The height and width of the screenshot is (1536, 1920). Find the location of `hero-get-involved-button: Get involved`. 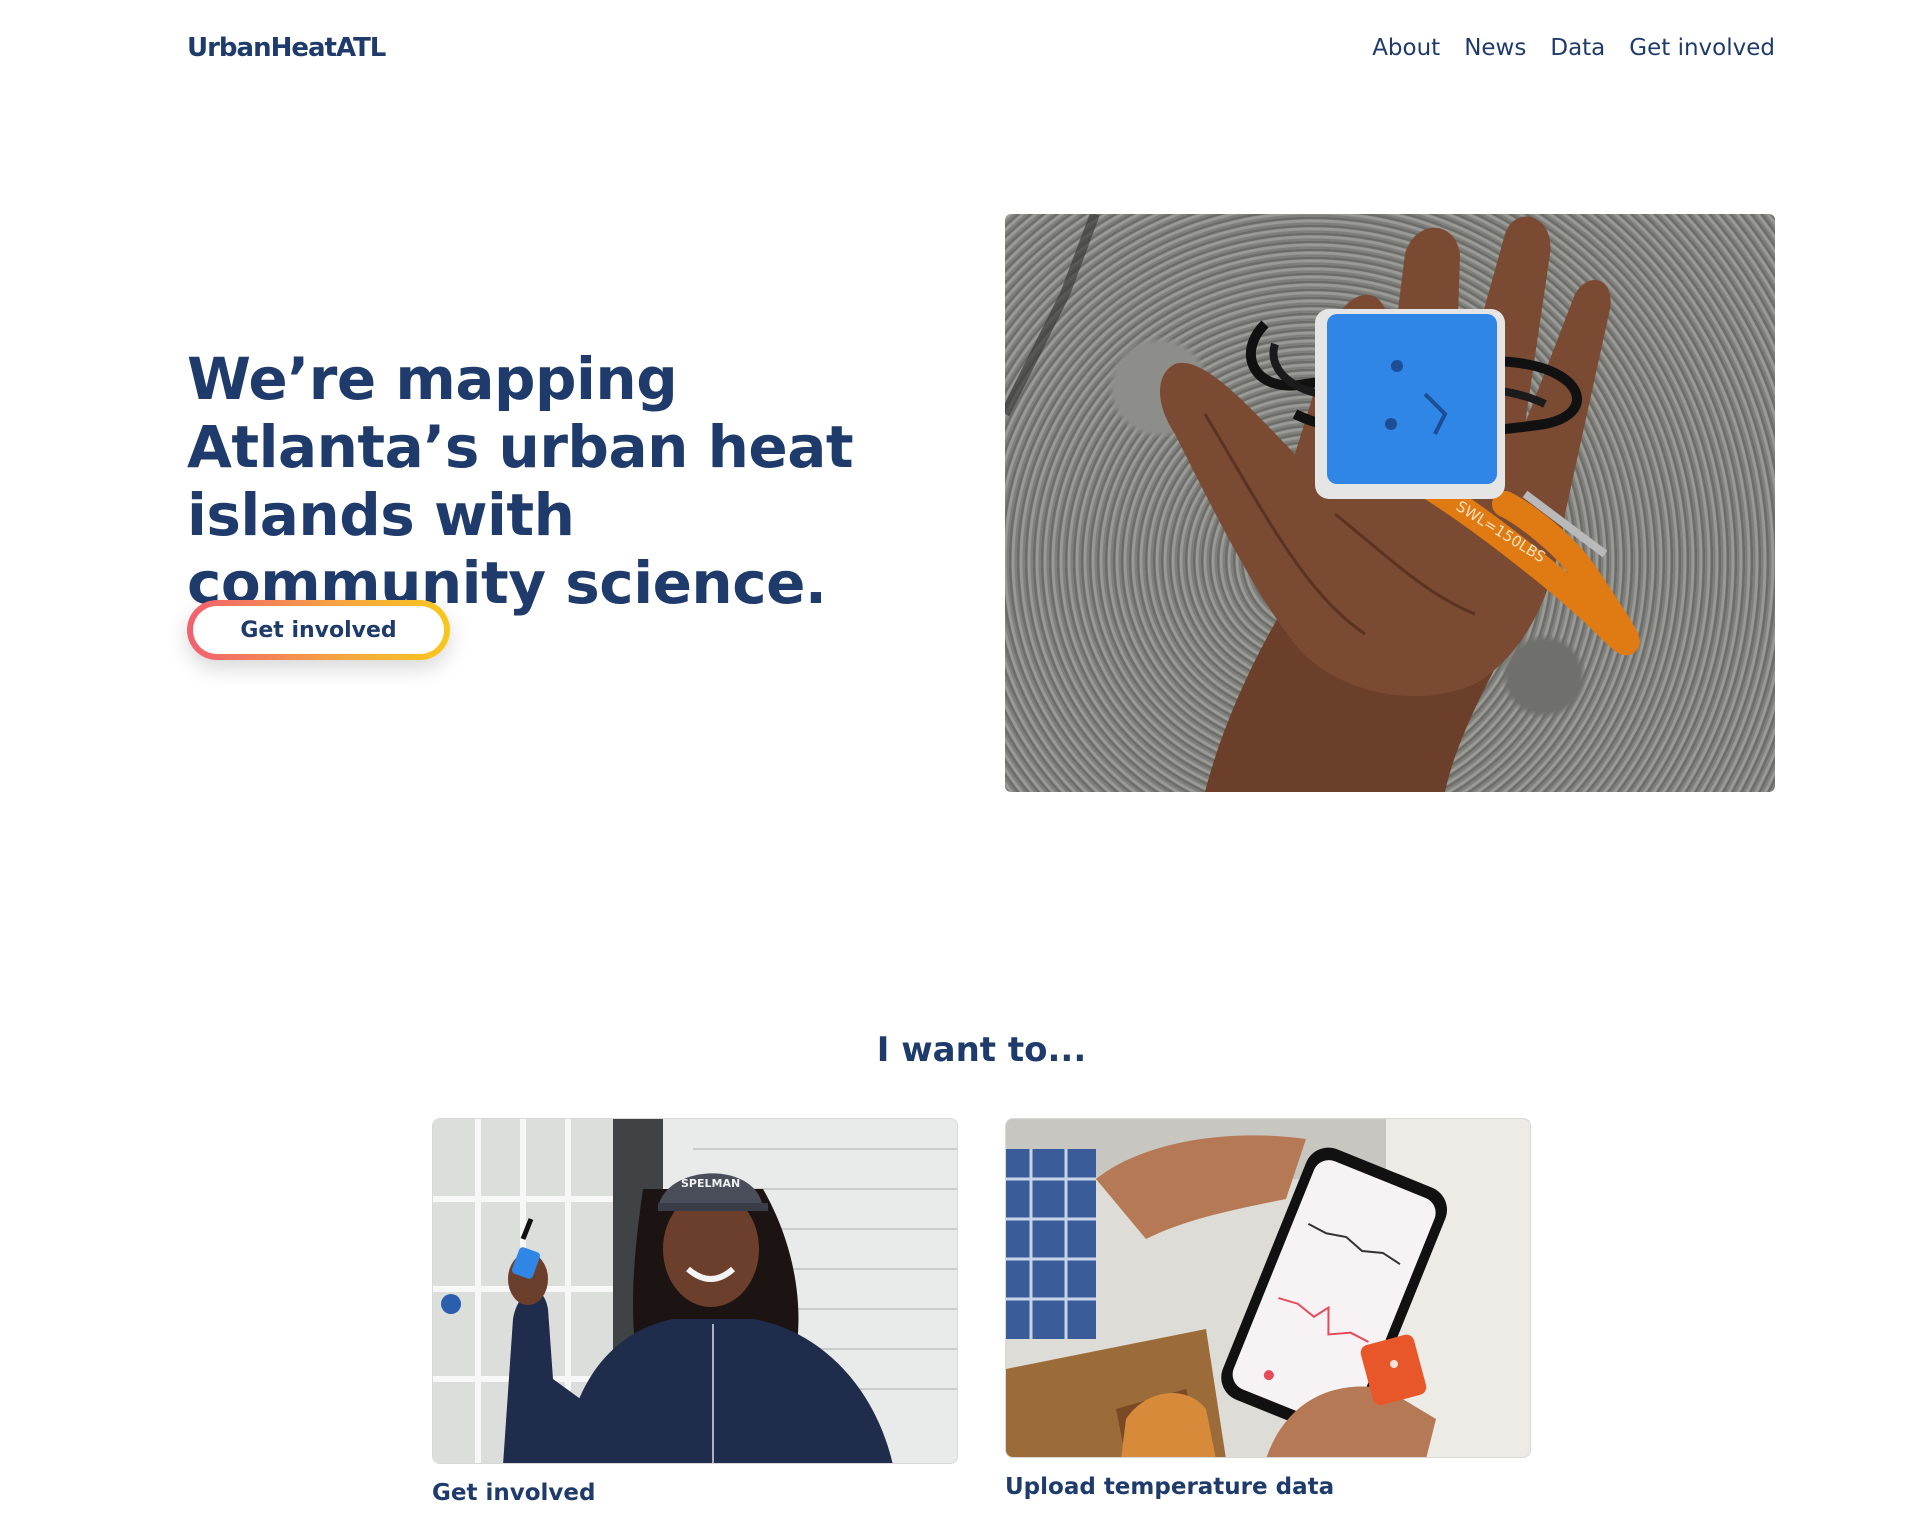

hero-get-involved-button: Get involved is located at coordinates (318, 630).